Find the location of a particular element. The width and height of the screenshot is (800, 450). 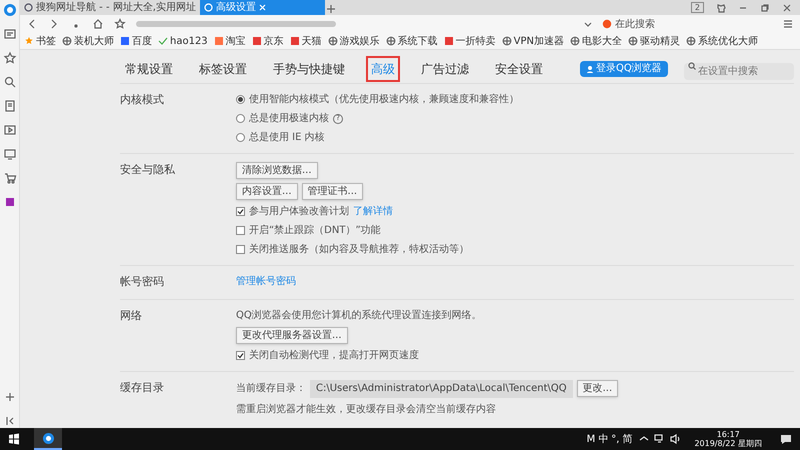

bookmark-item: 一折特卖 is located at coordinates (470, 41).